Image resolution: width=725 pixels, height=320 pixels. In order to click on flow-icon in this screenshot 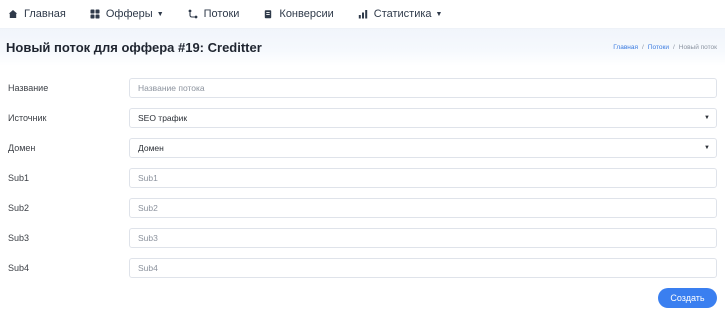, I will do `click(193, 14)`.